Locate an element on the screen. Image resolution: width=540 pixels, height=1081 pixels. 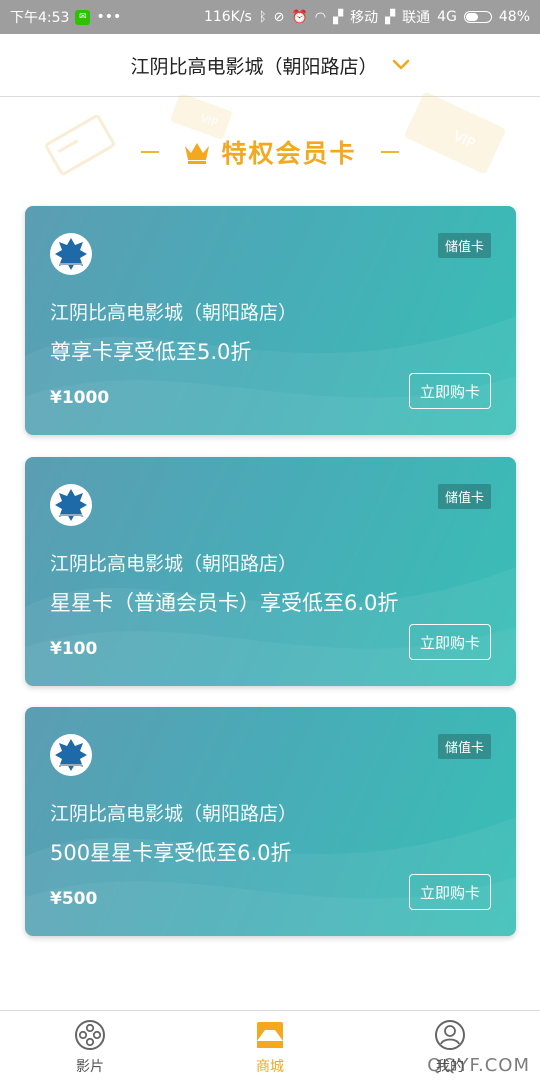
section-title: 特权会员卡 is located at coordinates (270, 152).